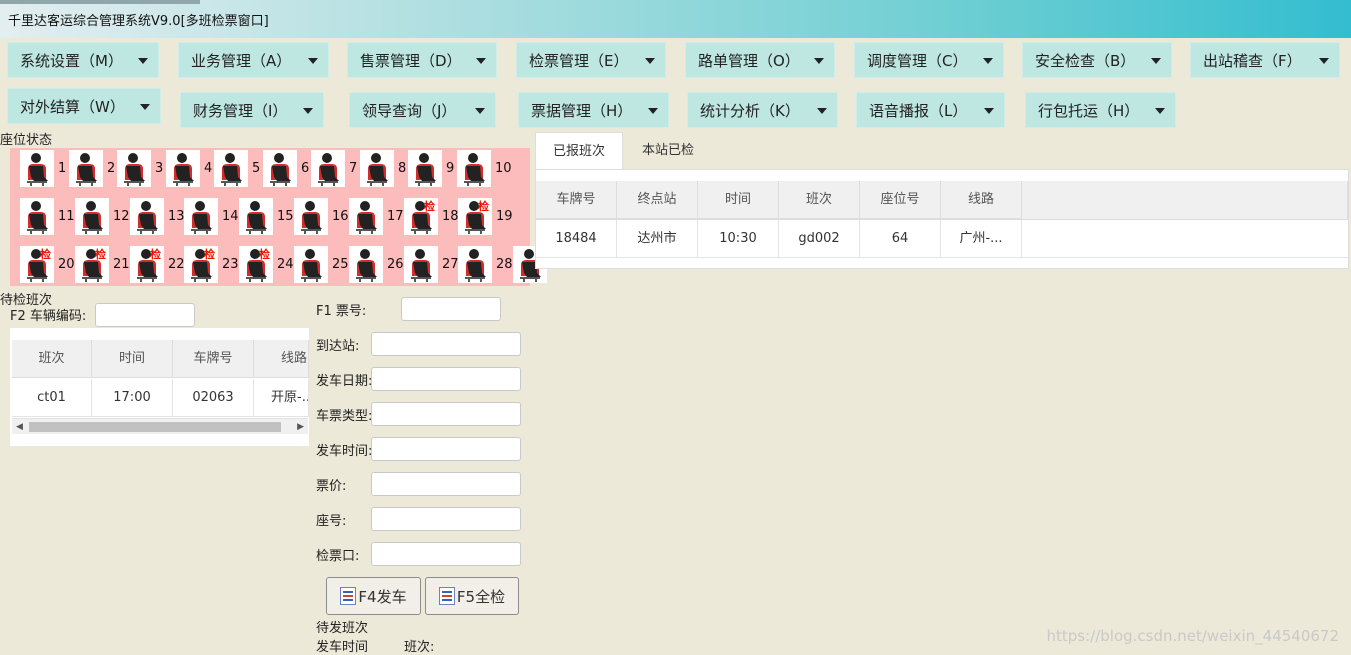 This screenshot has width=1351, height=655. Describe the element at coordinates (155, 427) in the screenshot. I see `scrollbar-thumb` at that location.